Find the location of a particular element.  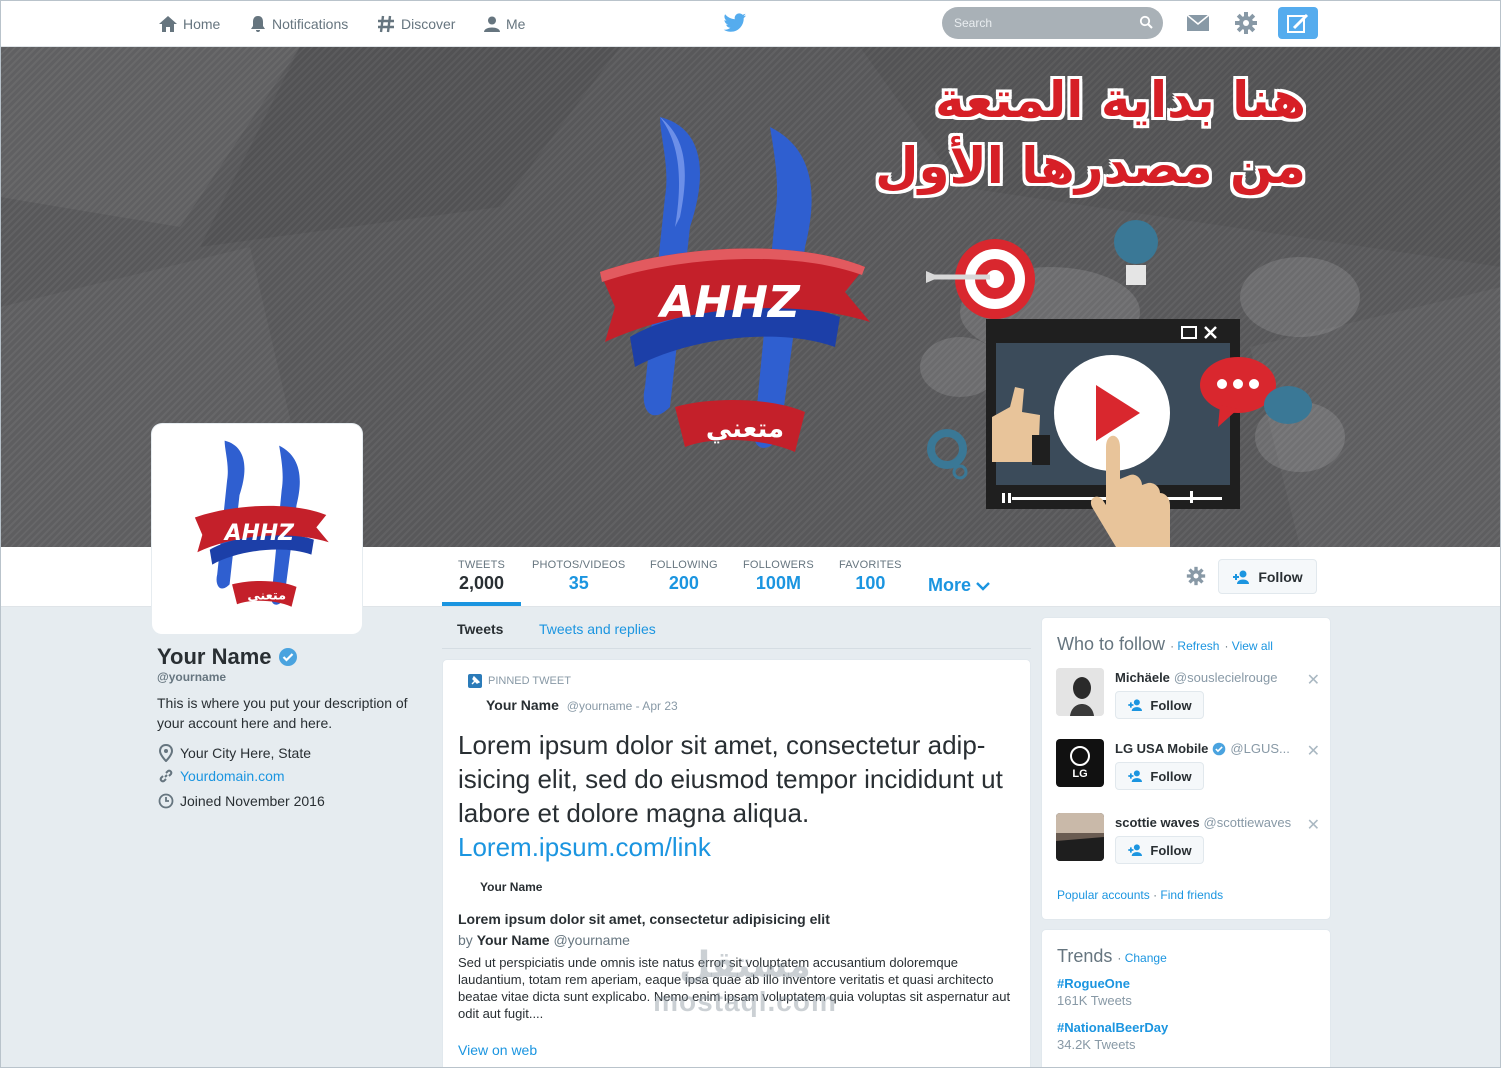

who-to-follow-footer: Popular accounts · Find friends is located at coordinates (1140, 895).